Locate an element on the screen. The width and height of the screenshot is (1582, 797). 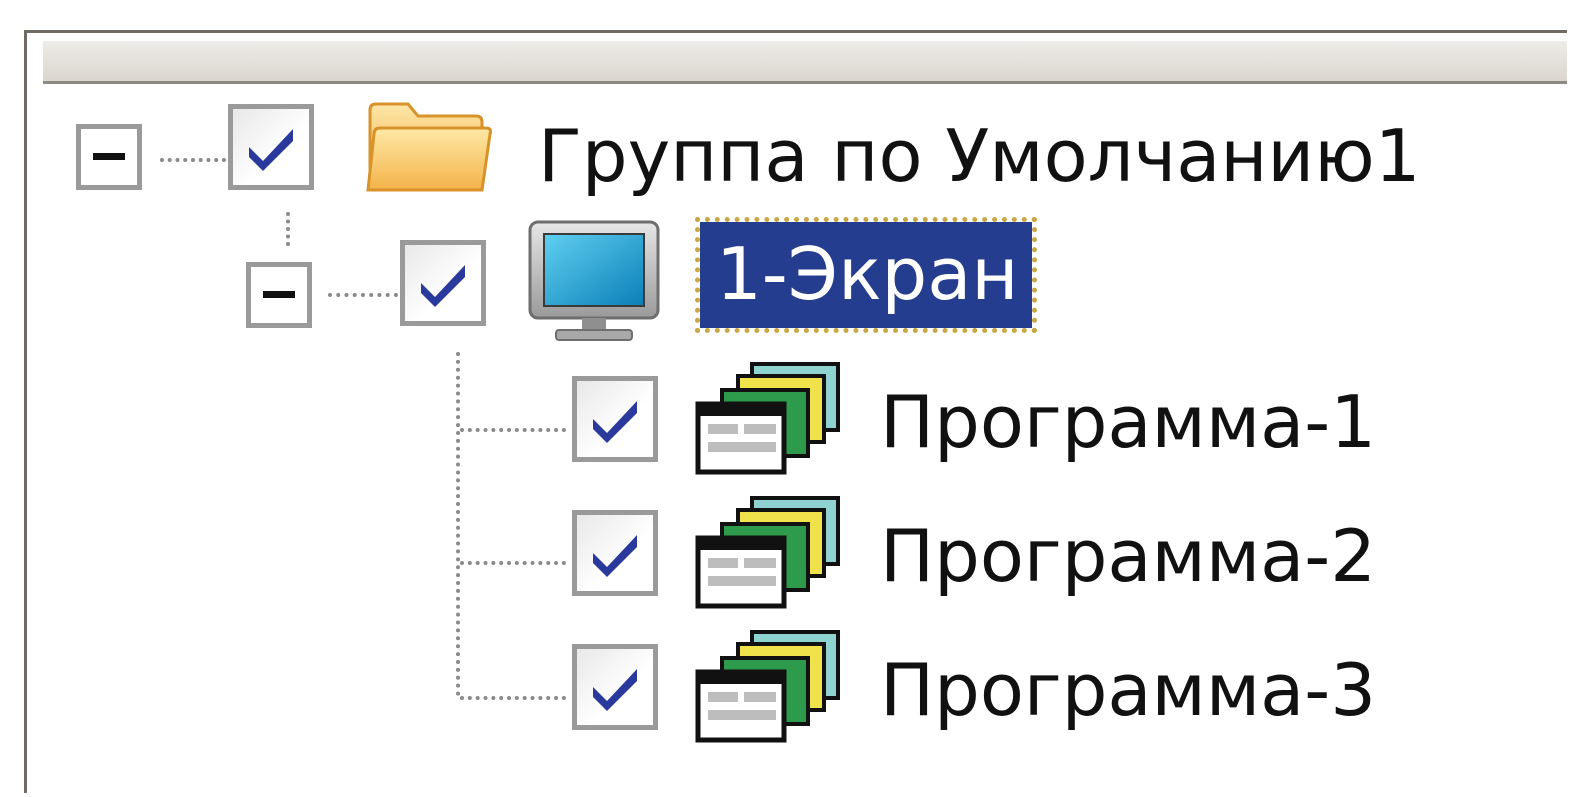
tree-node-program-3: Программа-3 is located at coordinates (779, 686).